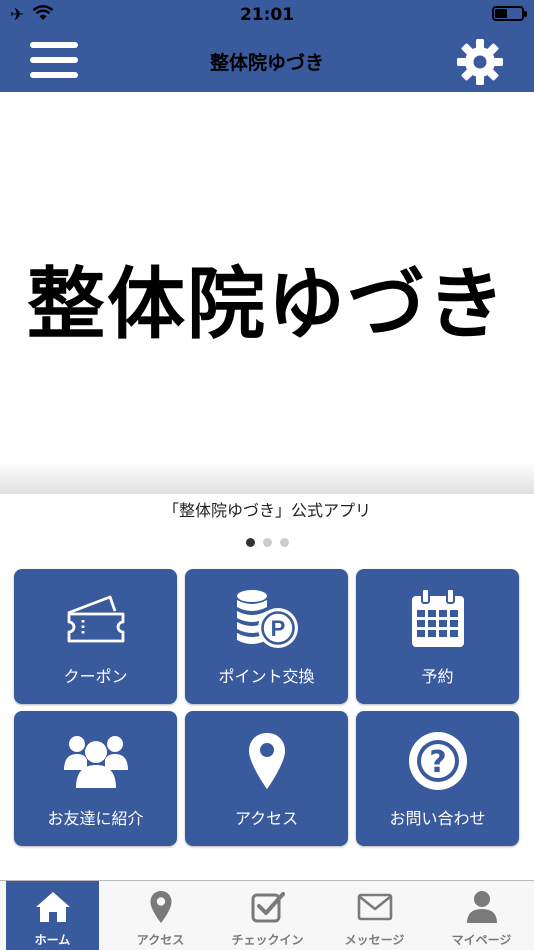  I want to click on home-icon, so click(52, 907).